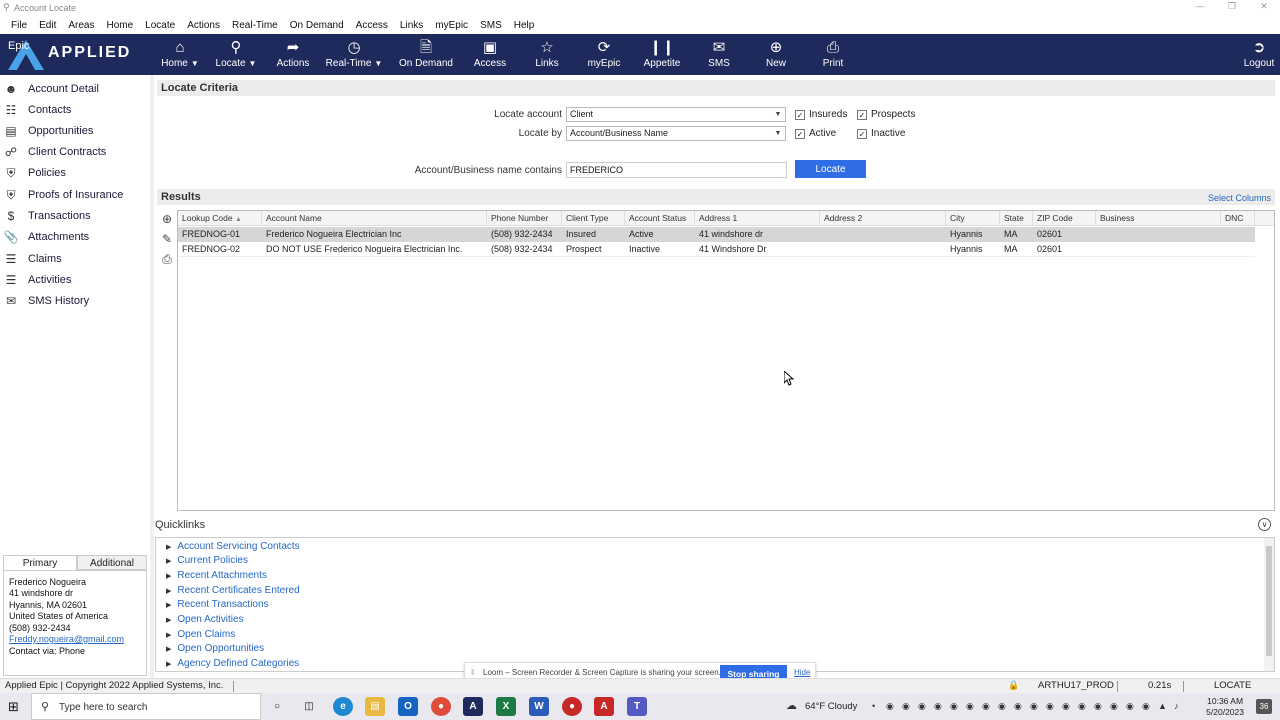  I want to click on access-button: ▣ Access, so click(490, 56).